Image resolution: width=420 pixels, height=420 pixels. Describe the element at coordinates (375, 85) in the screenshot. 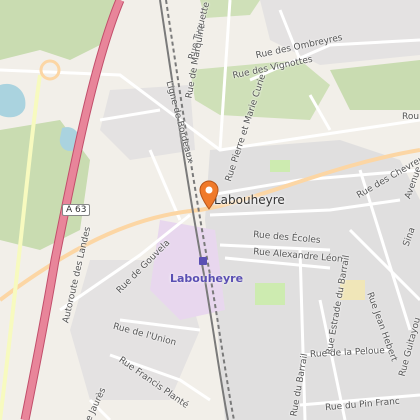

I see `forest-area` at that location.